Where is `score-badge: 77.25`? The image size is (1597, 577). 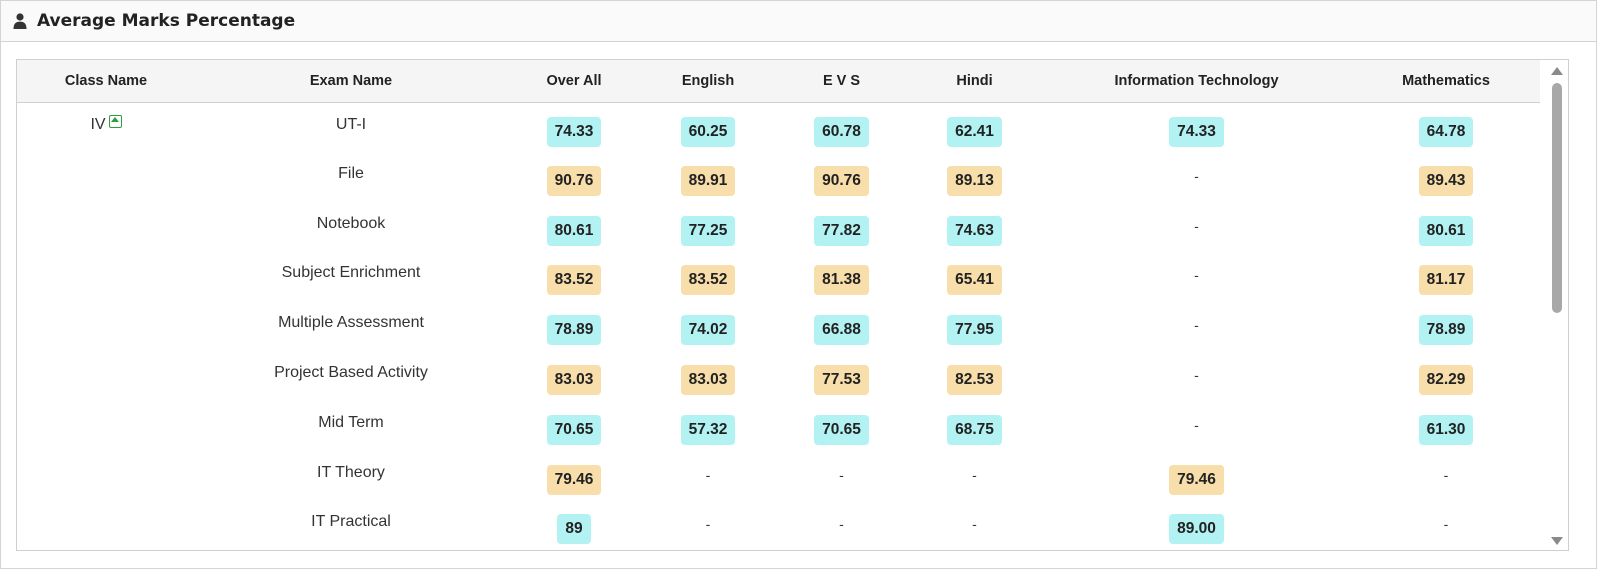
score-badge: 77.25 is located at coordinates (708, 230).